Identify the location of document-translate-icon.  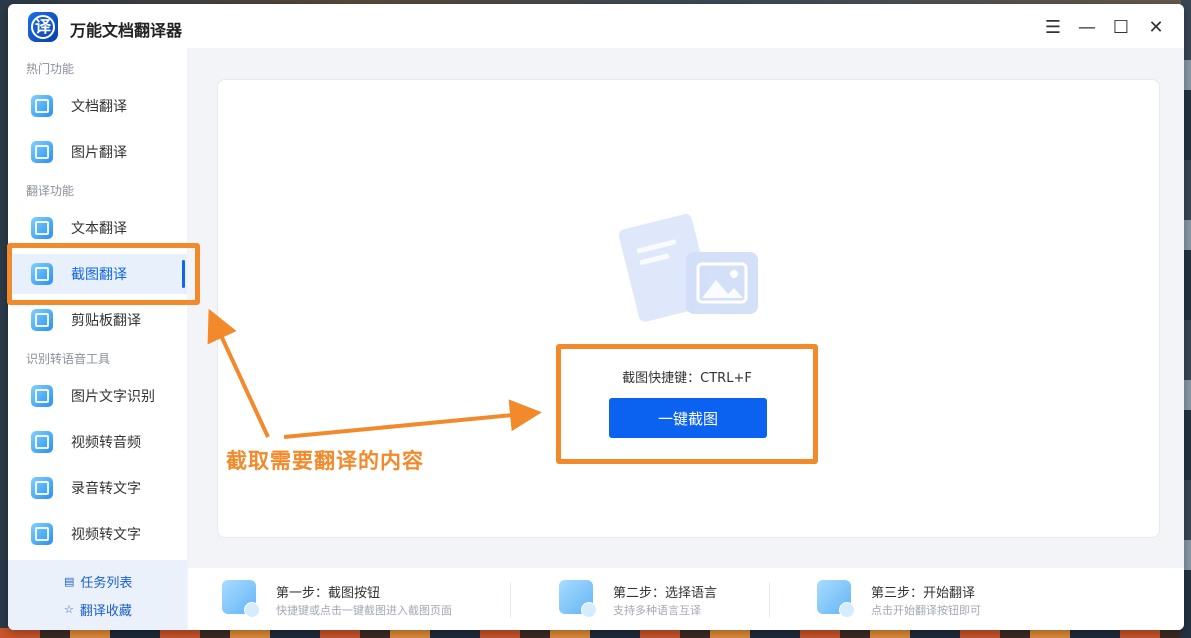
(42, 106).